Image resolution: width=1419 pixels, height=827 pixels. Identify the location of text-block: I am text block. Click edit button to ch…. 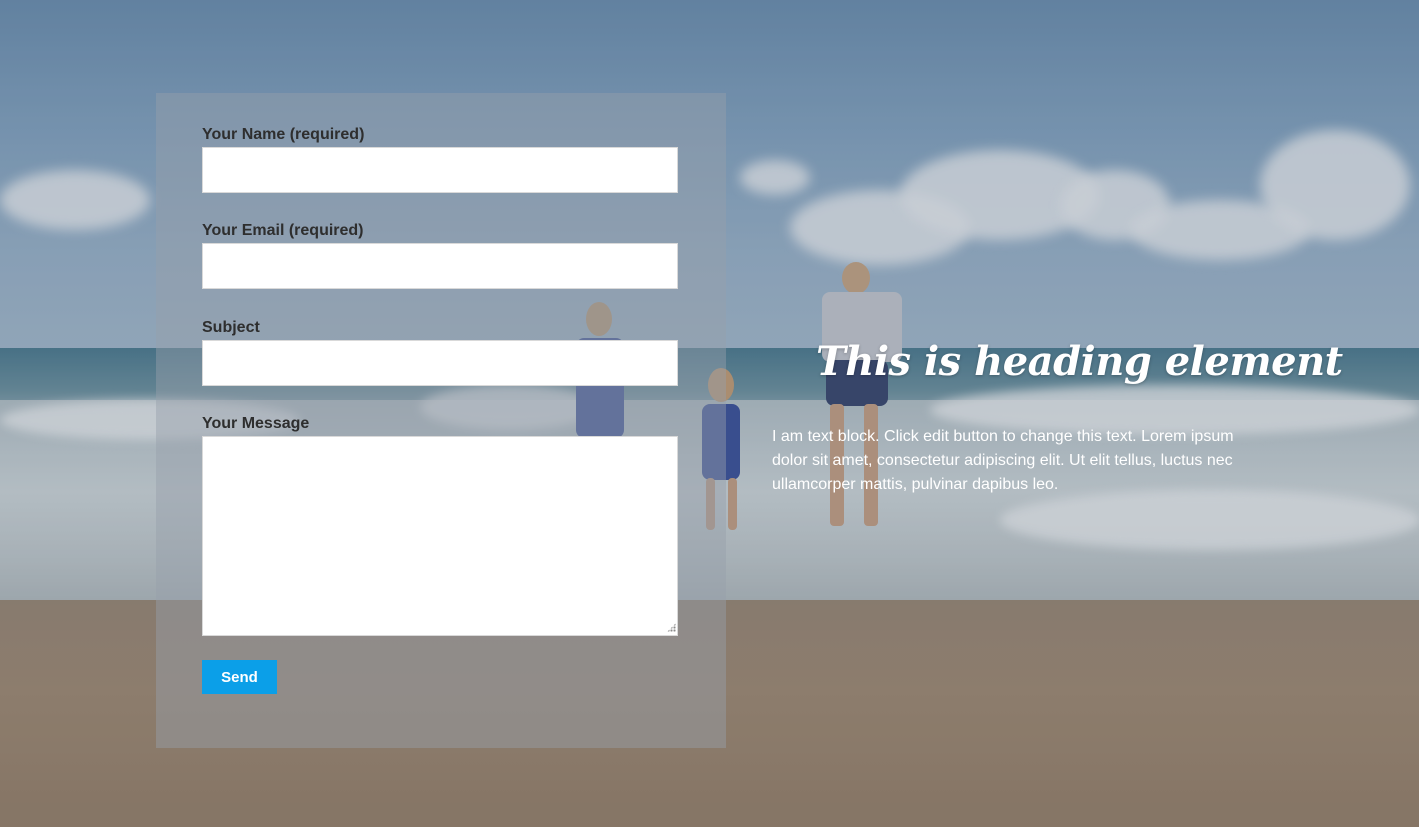
(1003, 460).